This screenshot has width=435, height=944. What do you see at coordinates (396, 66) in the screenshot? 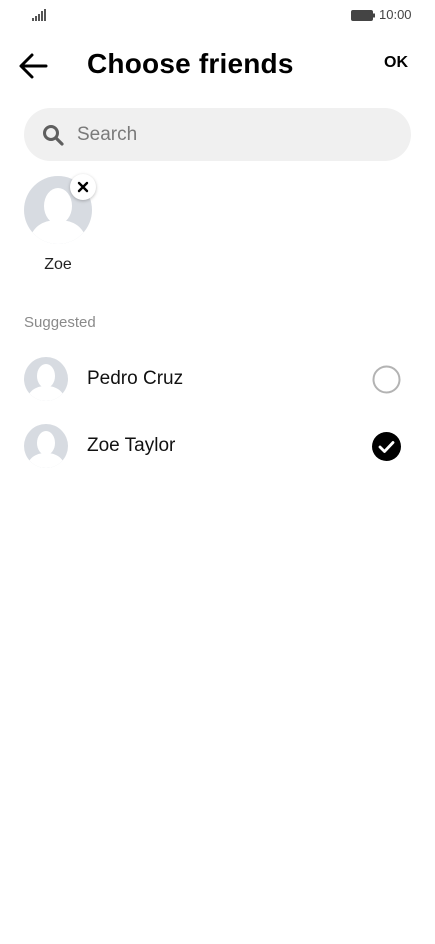
I see `ok-button: OK` at bounding box center [396, 66].